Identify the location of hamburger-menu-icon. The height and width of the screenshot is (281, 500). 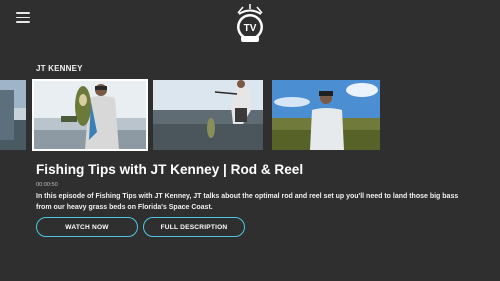
(23, 17).